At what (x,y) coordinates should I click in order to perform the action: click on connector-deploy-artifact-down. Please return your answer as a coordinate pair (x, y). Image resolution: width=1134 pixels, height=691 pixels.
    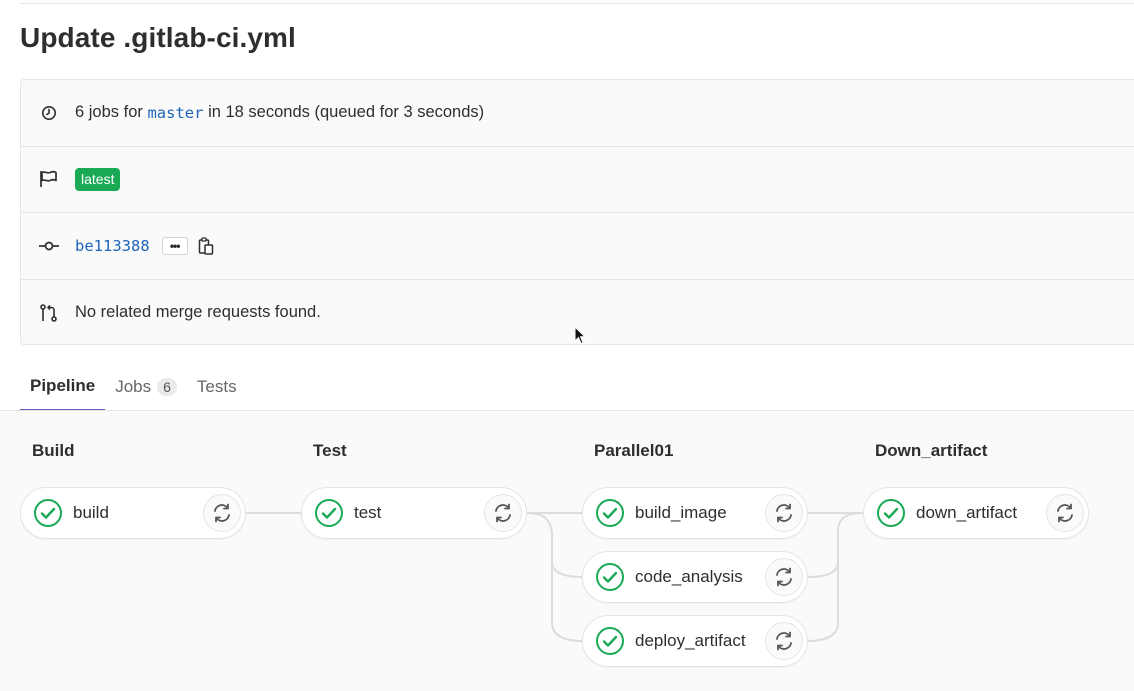
    Looking at the image, I should click on (823, 601).